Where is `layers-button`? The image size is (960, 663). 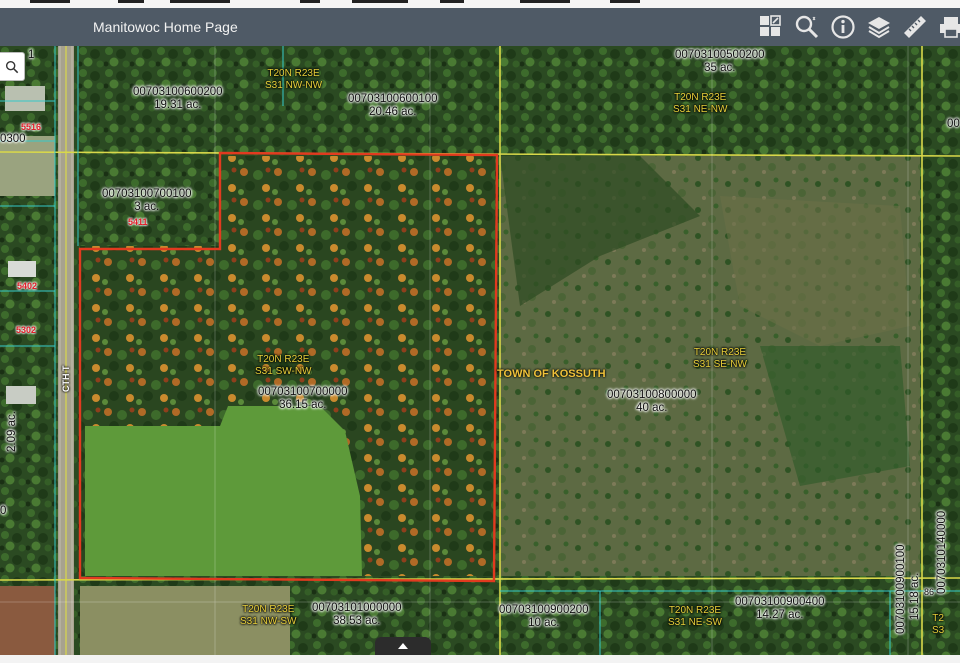
layers-button is located at coordinates (879, 27).